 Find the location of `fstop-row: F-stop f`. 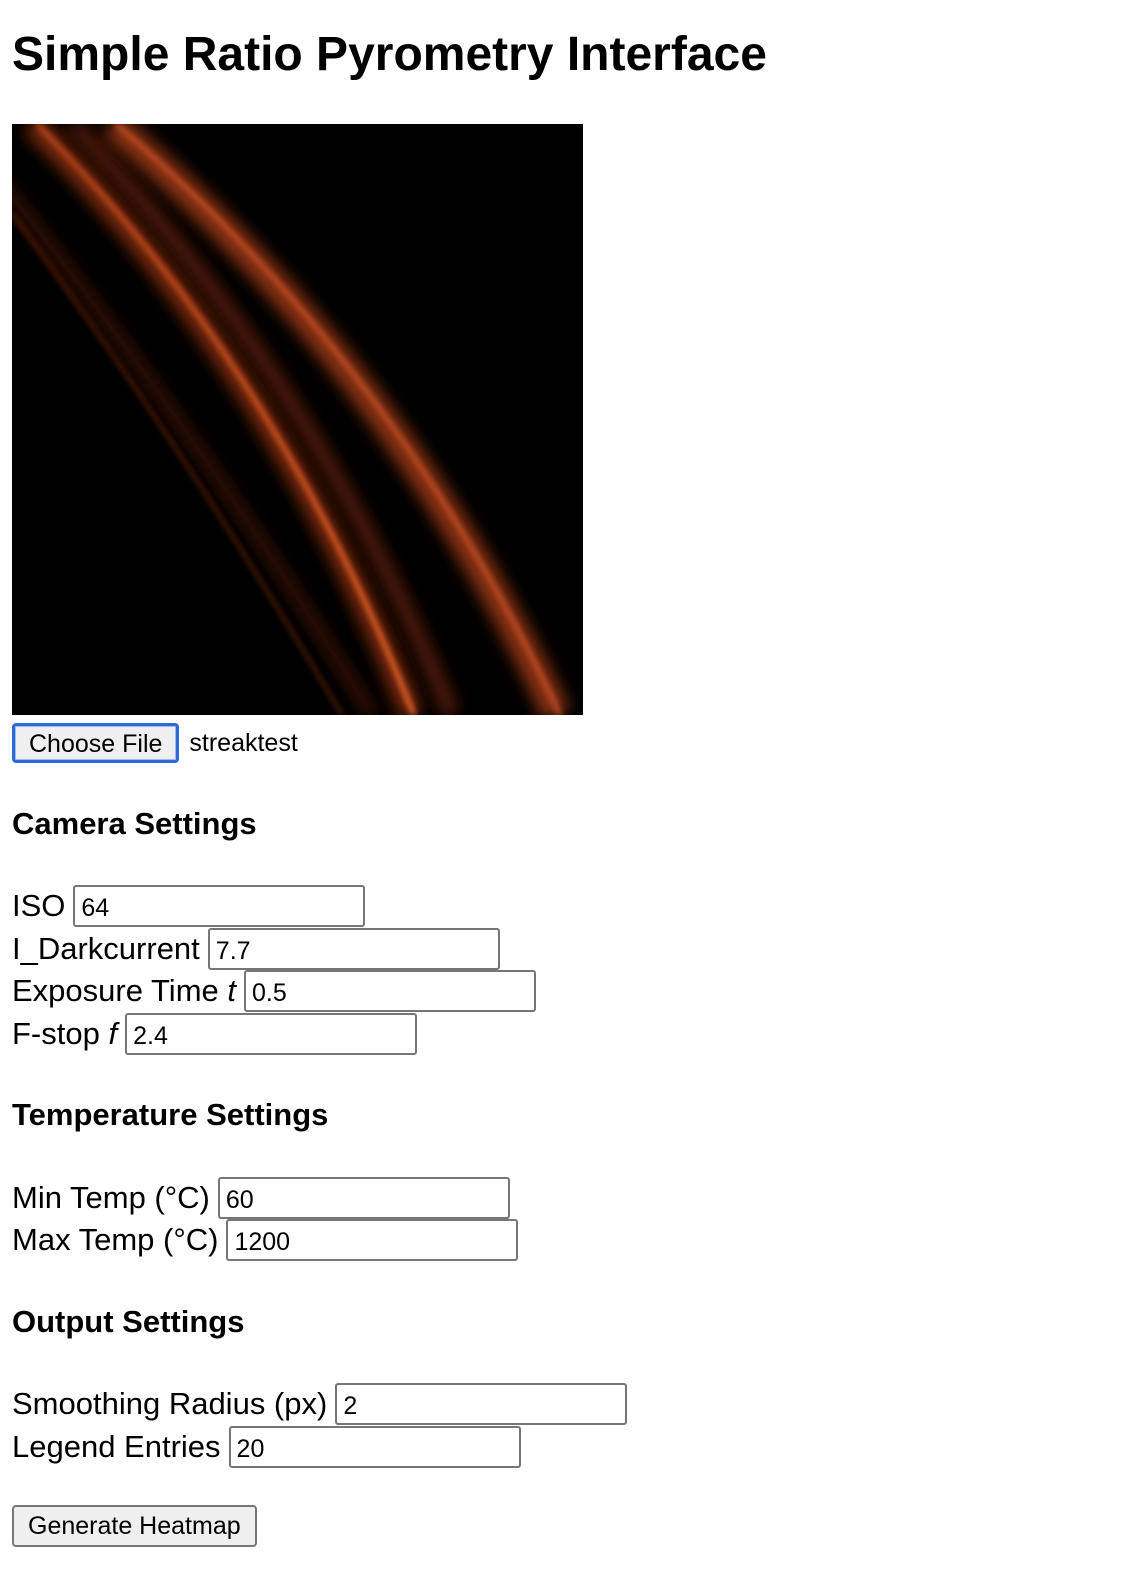

fstop-row: F-stop f is located at coordinates (215, 1034).